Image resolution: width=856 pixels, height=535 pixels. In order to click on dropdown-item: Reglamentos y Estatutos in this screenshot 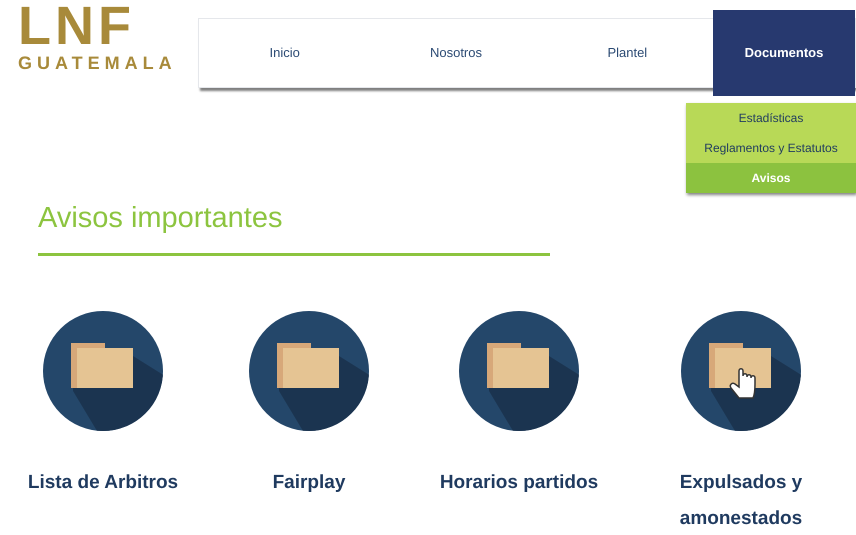, I will do `click(771, 148)`.